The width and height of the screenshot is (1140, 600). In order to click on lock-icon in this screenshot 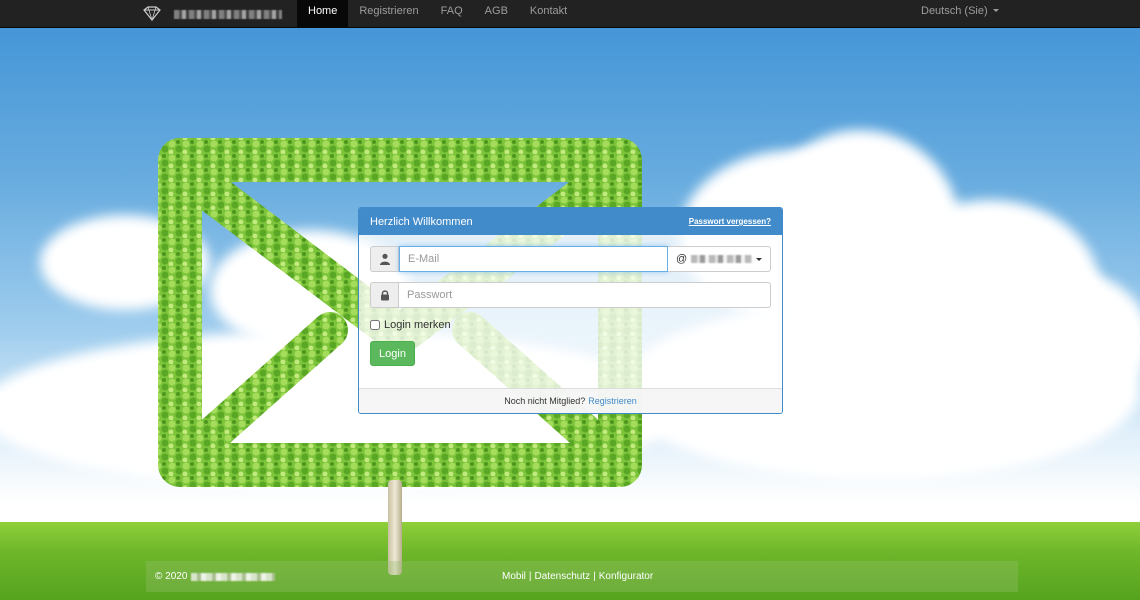, I will do `click(384, 295)`.